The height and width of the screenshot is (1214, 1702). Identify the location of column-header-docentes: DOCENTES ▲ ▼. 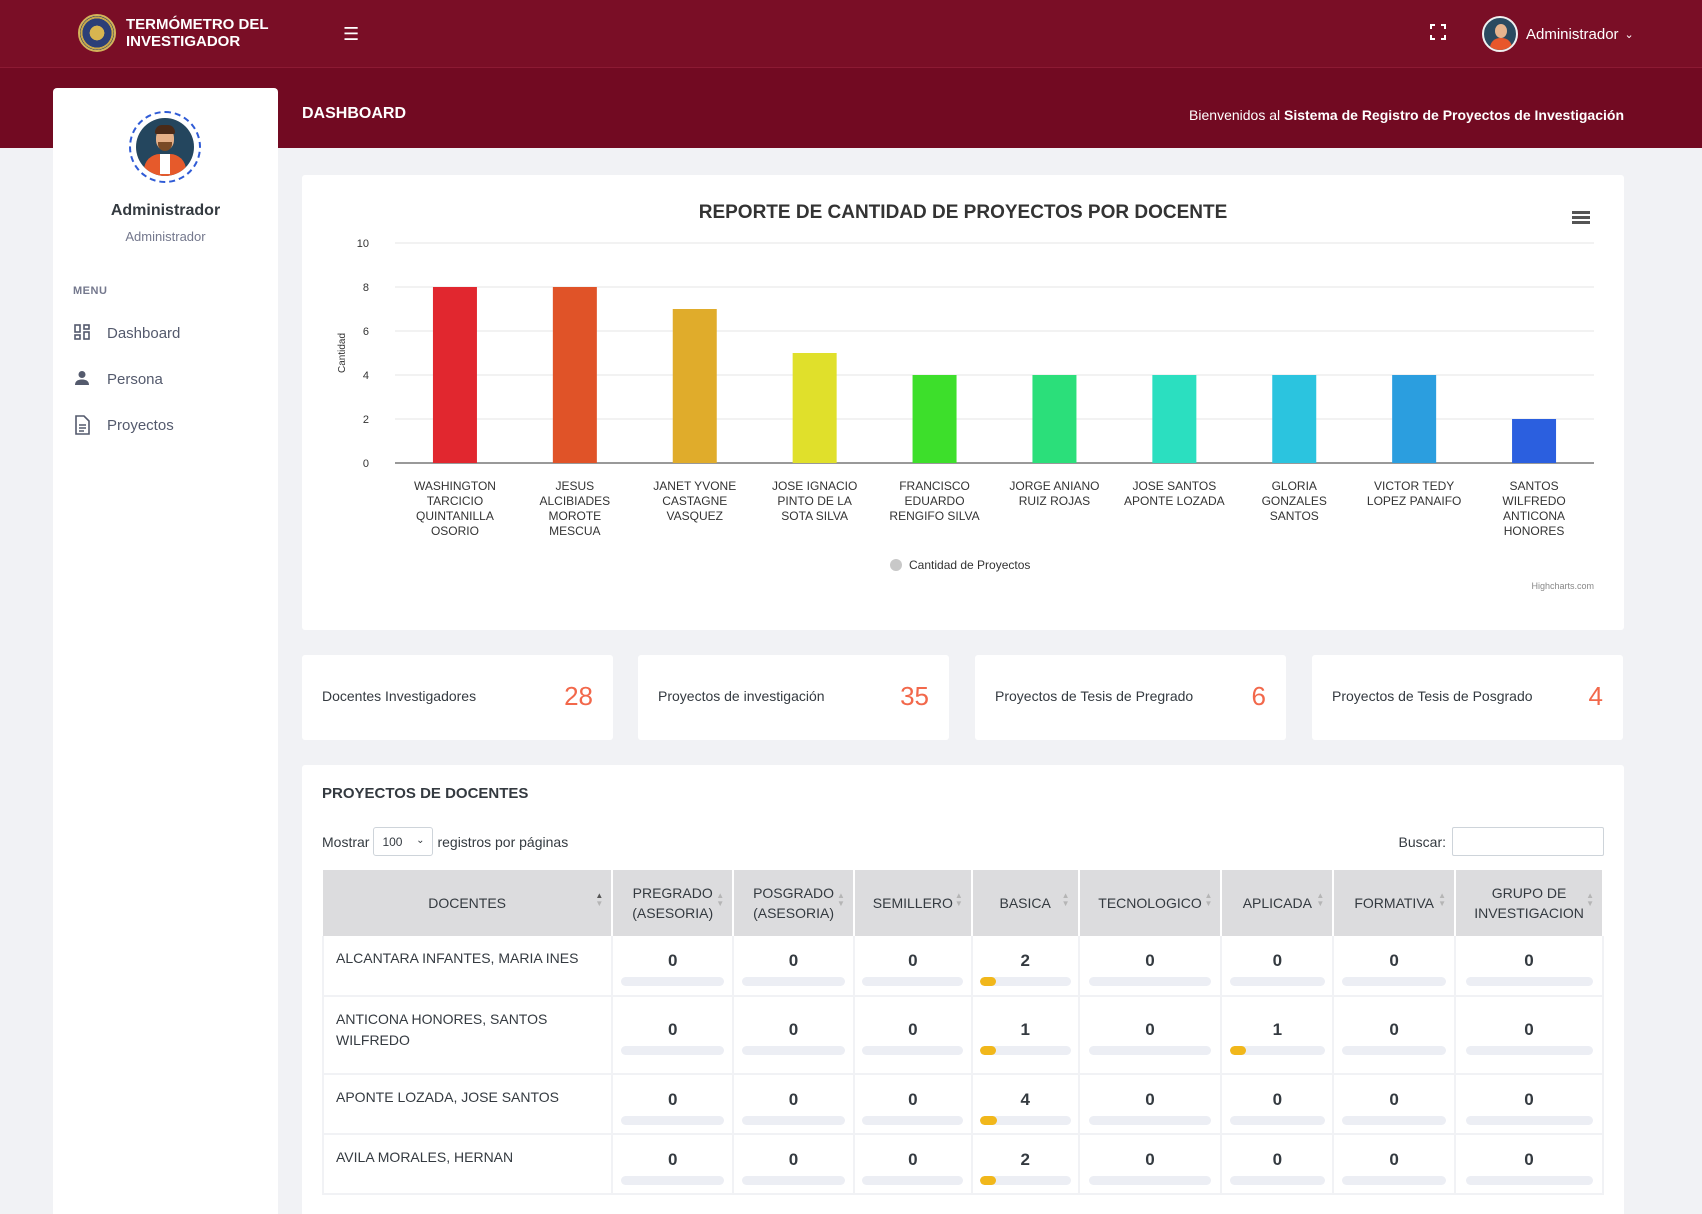
(468, 903).